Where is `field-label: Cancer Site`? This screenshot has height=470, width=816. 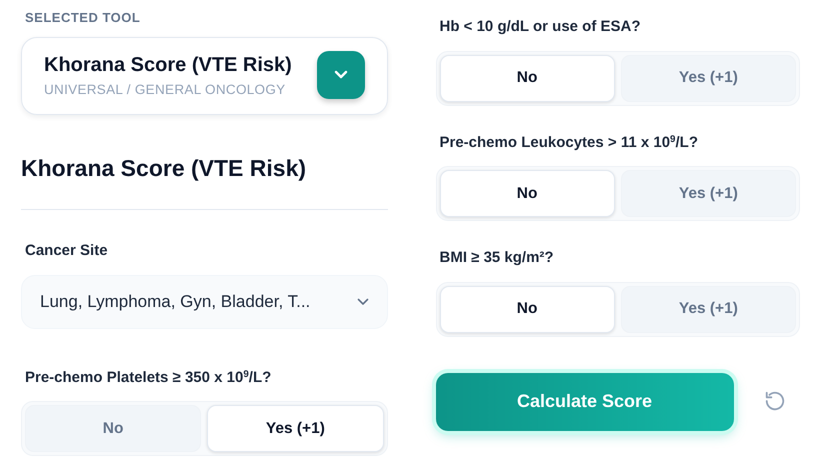 field-label: Cancer Site is located at coordinates (67, 251).